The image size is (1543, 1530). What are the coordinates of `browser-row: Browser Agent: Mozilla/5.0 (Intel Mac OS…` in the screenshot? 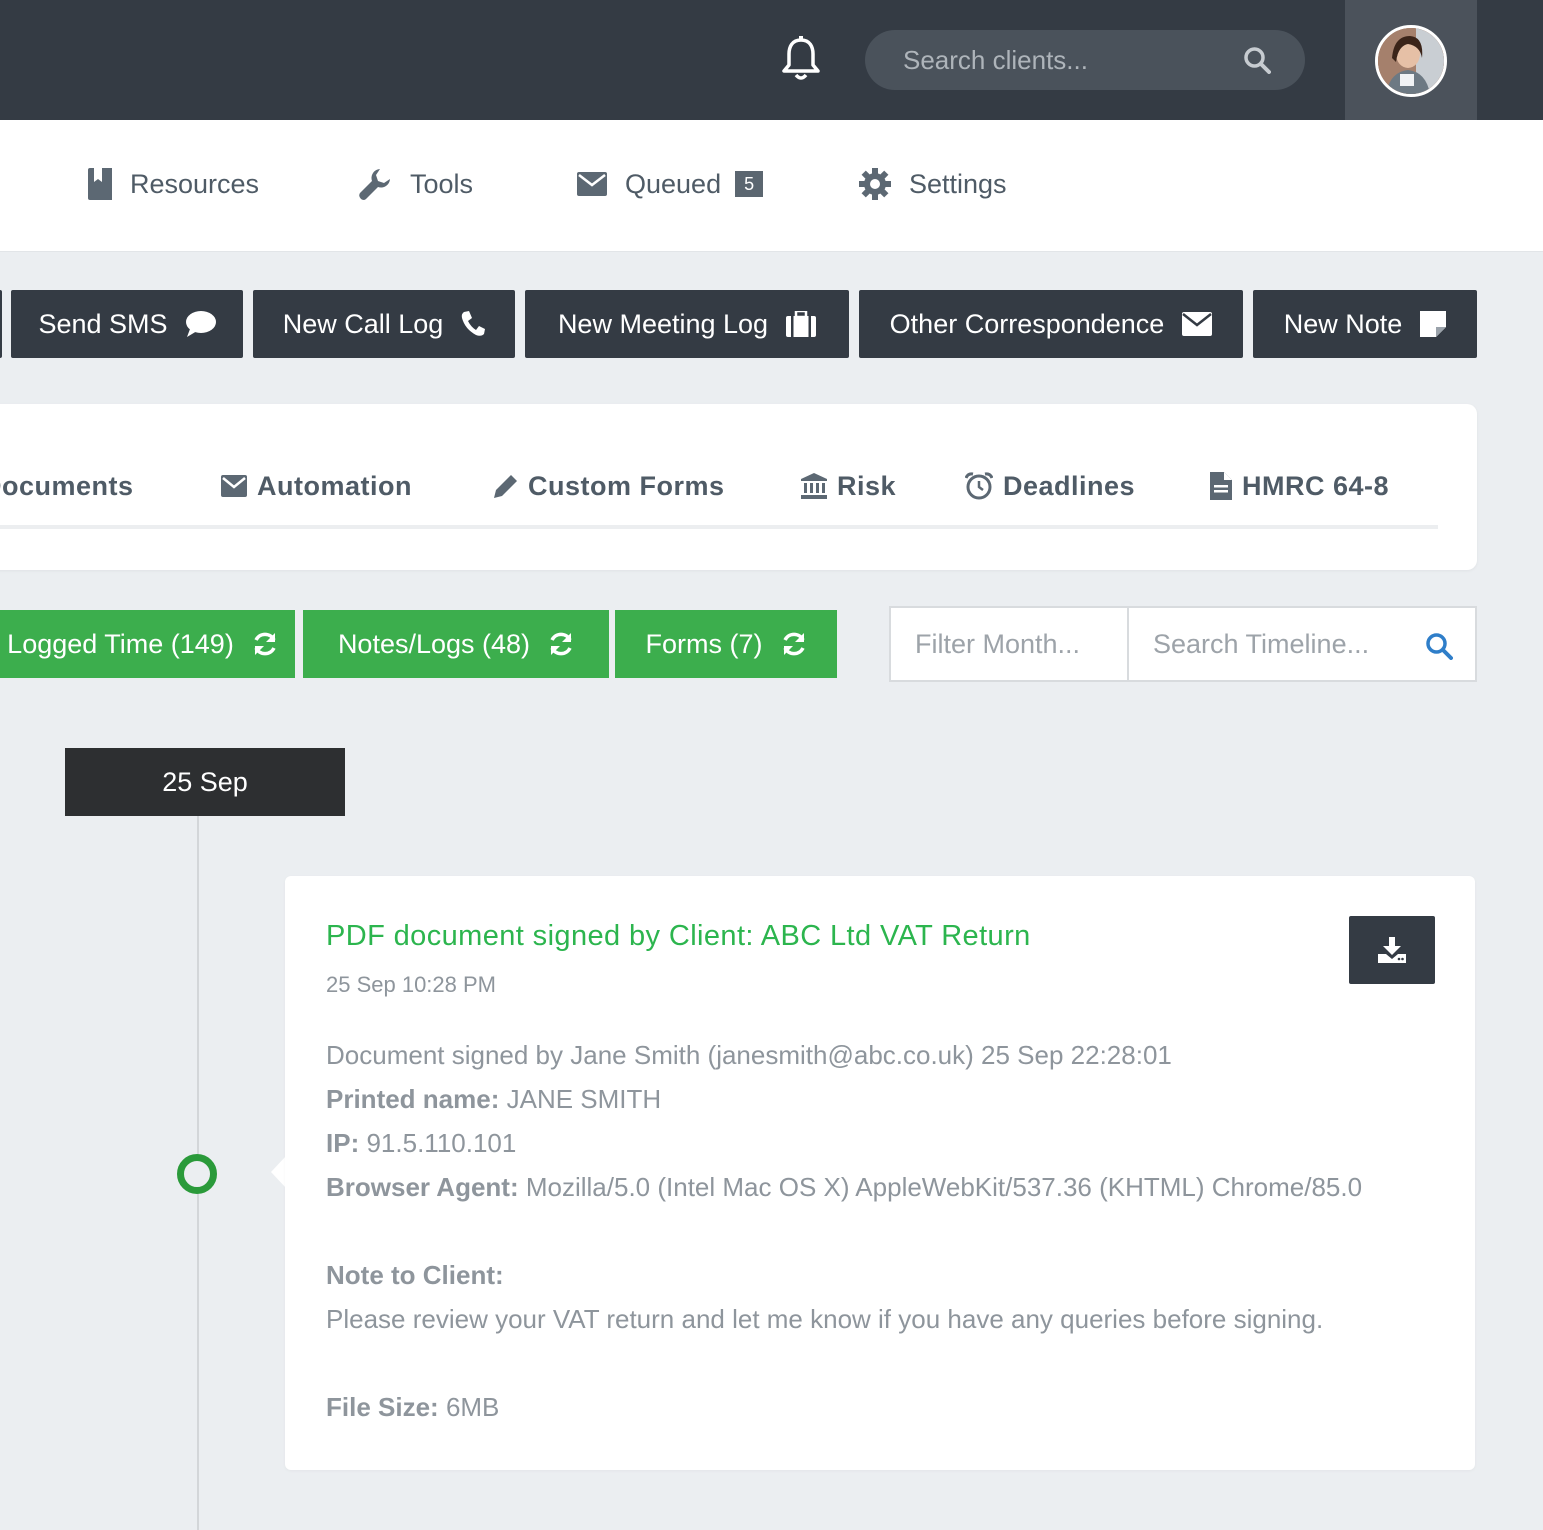 It's located at (844, 1187).